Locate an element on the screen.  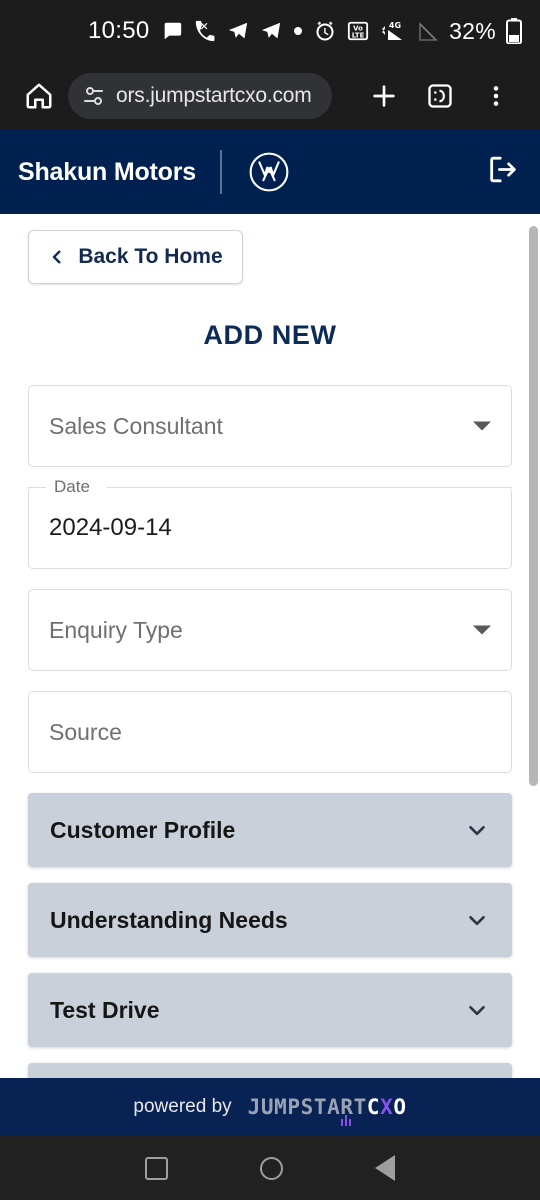
logout-icon is located at coordinates (503, 169).